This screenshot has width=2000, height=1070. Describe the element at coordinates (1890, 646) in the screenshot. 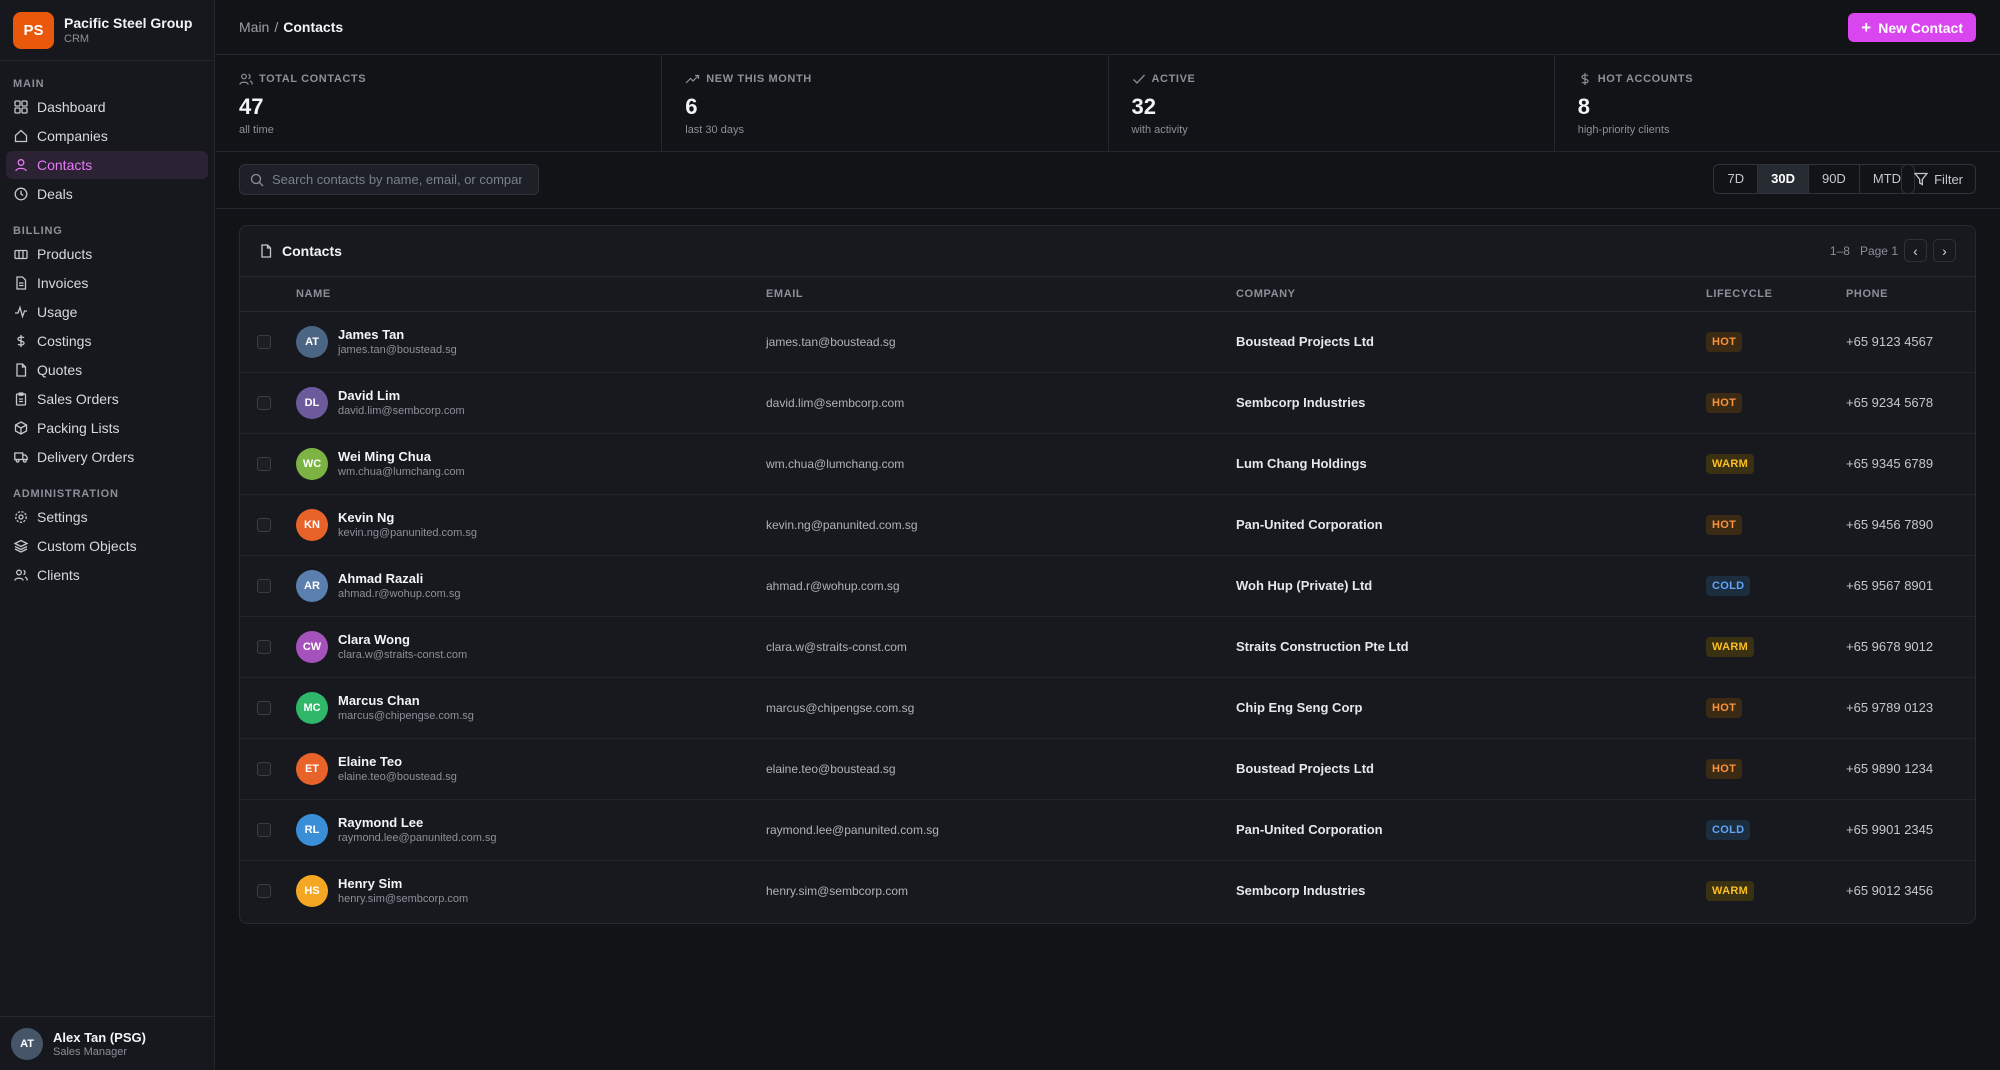

I see `contact-phone: +65 9678 9012` at that location.